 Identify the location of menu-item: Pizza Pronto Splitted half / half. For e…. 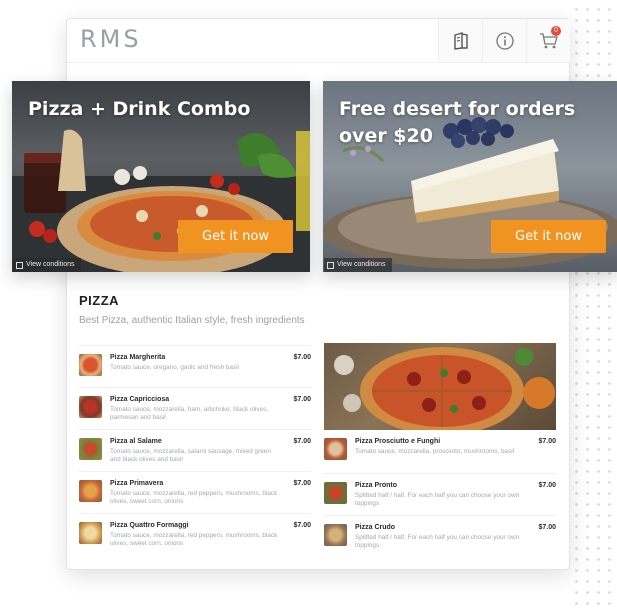
(440, 493).